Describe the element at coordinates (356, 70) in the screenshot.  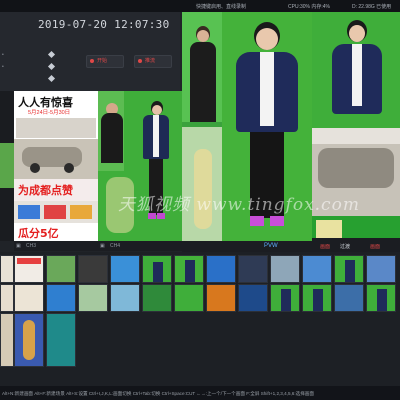
I see `preview-right` at that location.